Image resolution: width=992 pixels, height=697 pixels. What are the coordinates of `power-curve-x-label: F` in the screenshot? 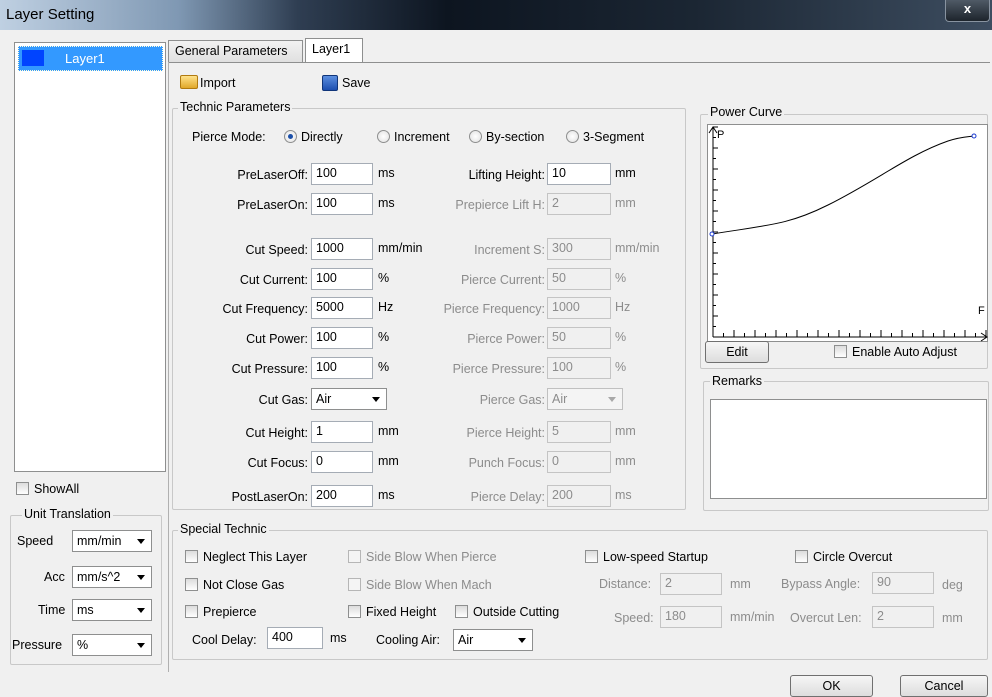 It's located at (981, 311).